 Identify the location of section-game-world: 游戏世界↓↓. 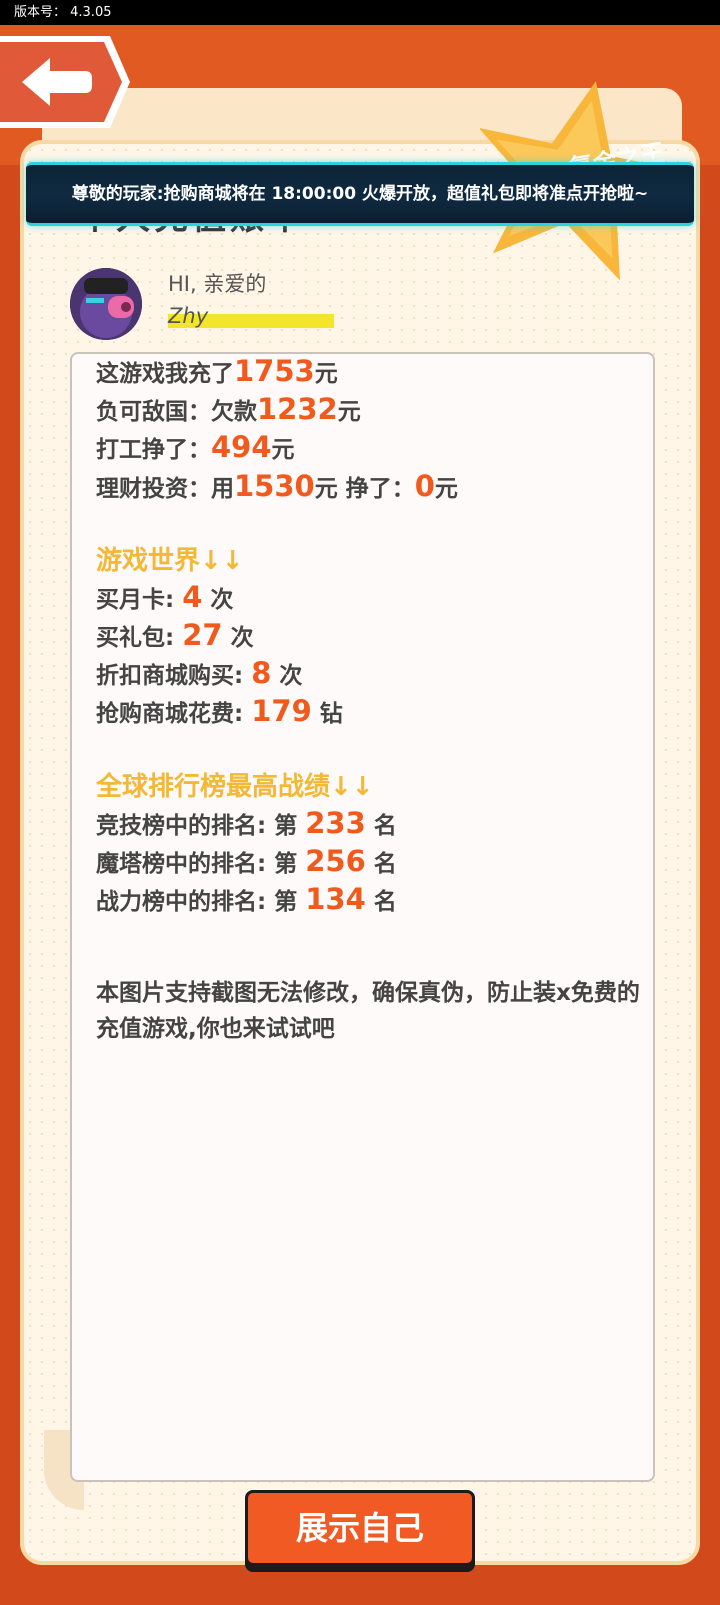
(170, 561).